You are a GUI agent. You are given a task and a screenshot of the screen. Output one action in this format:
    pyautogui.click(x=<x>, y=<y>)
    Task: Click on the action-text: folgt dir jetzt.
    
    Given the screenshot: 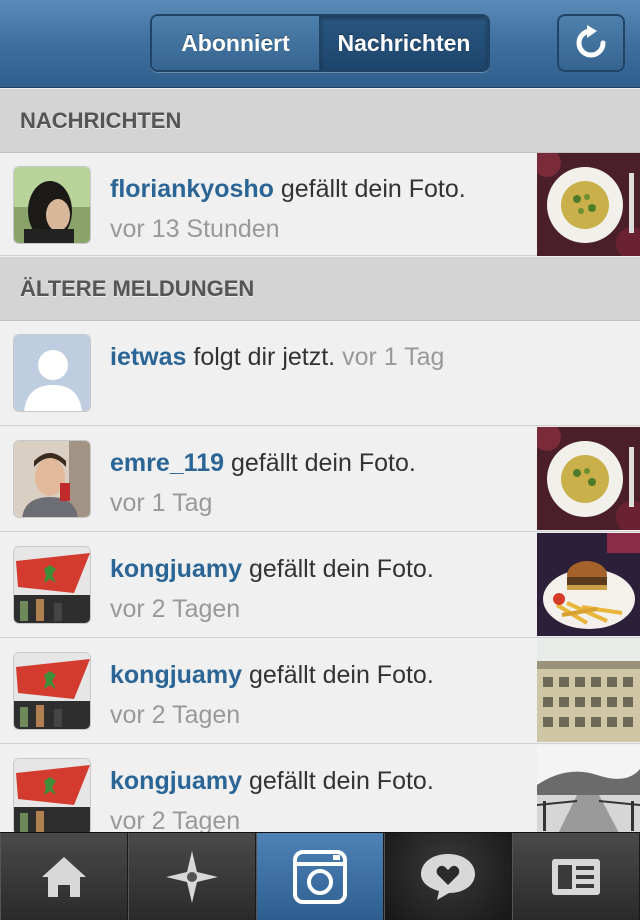 What is the action you would take?
    pyautogui.click(x=264, y=357)
    